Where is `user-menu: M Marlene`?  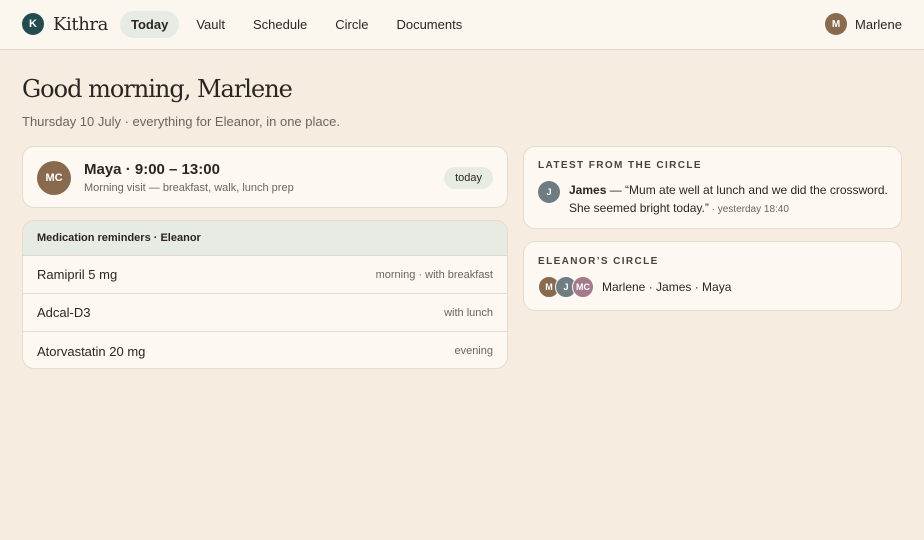
user-menu: M Marlene is located at coordinates (863, 24).